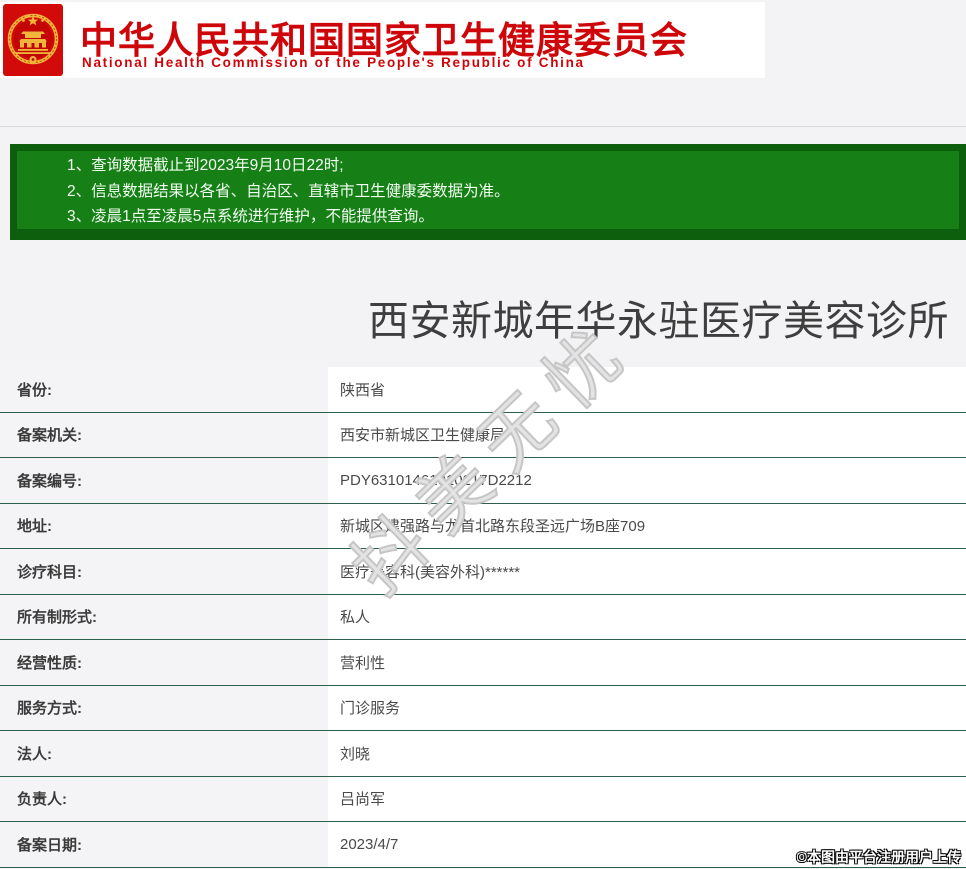 Image resolution: width=966 pixels, height=869 pixels. What do you see at coordinates (164, 480) in the screenshot?
I see `row-label: 备案编号:` at bounding box center [164, 480].